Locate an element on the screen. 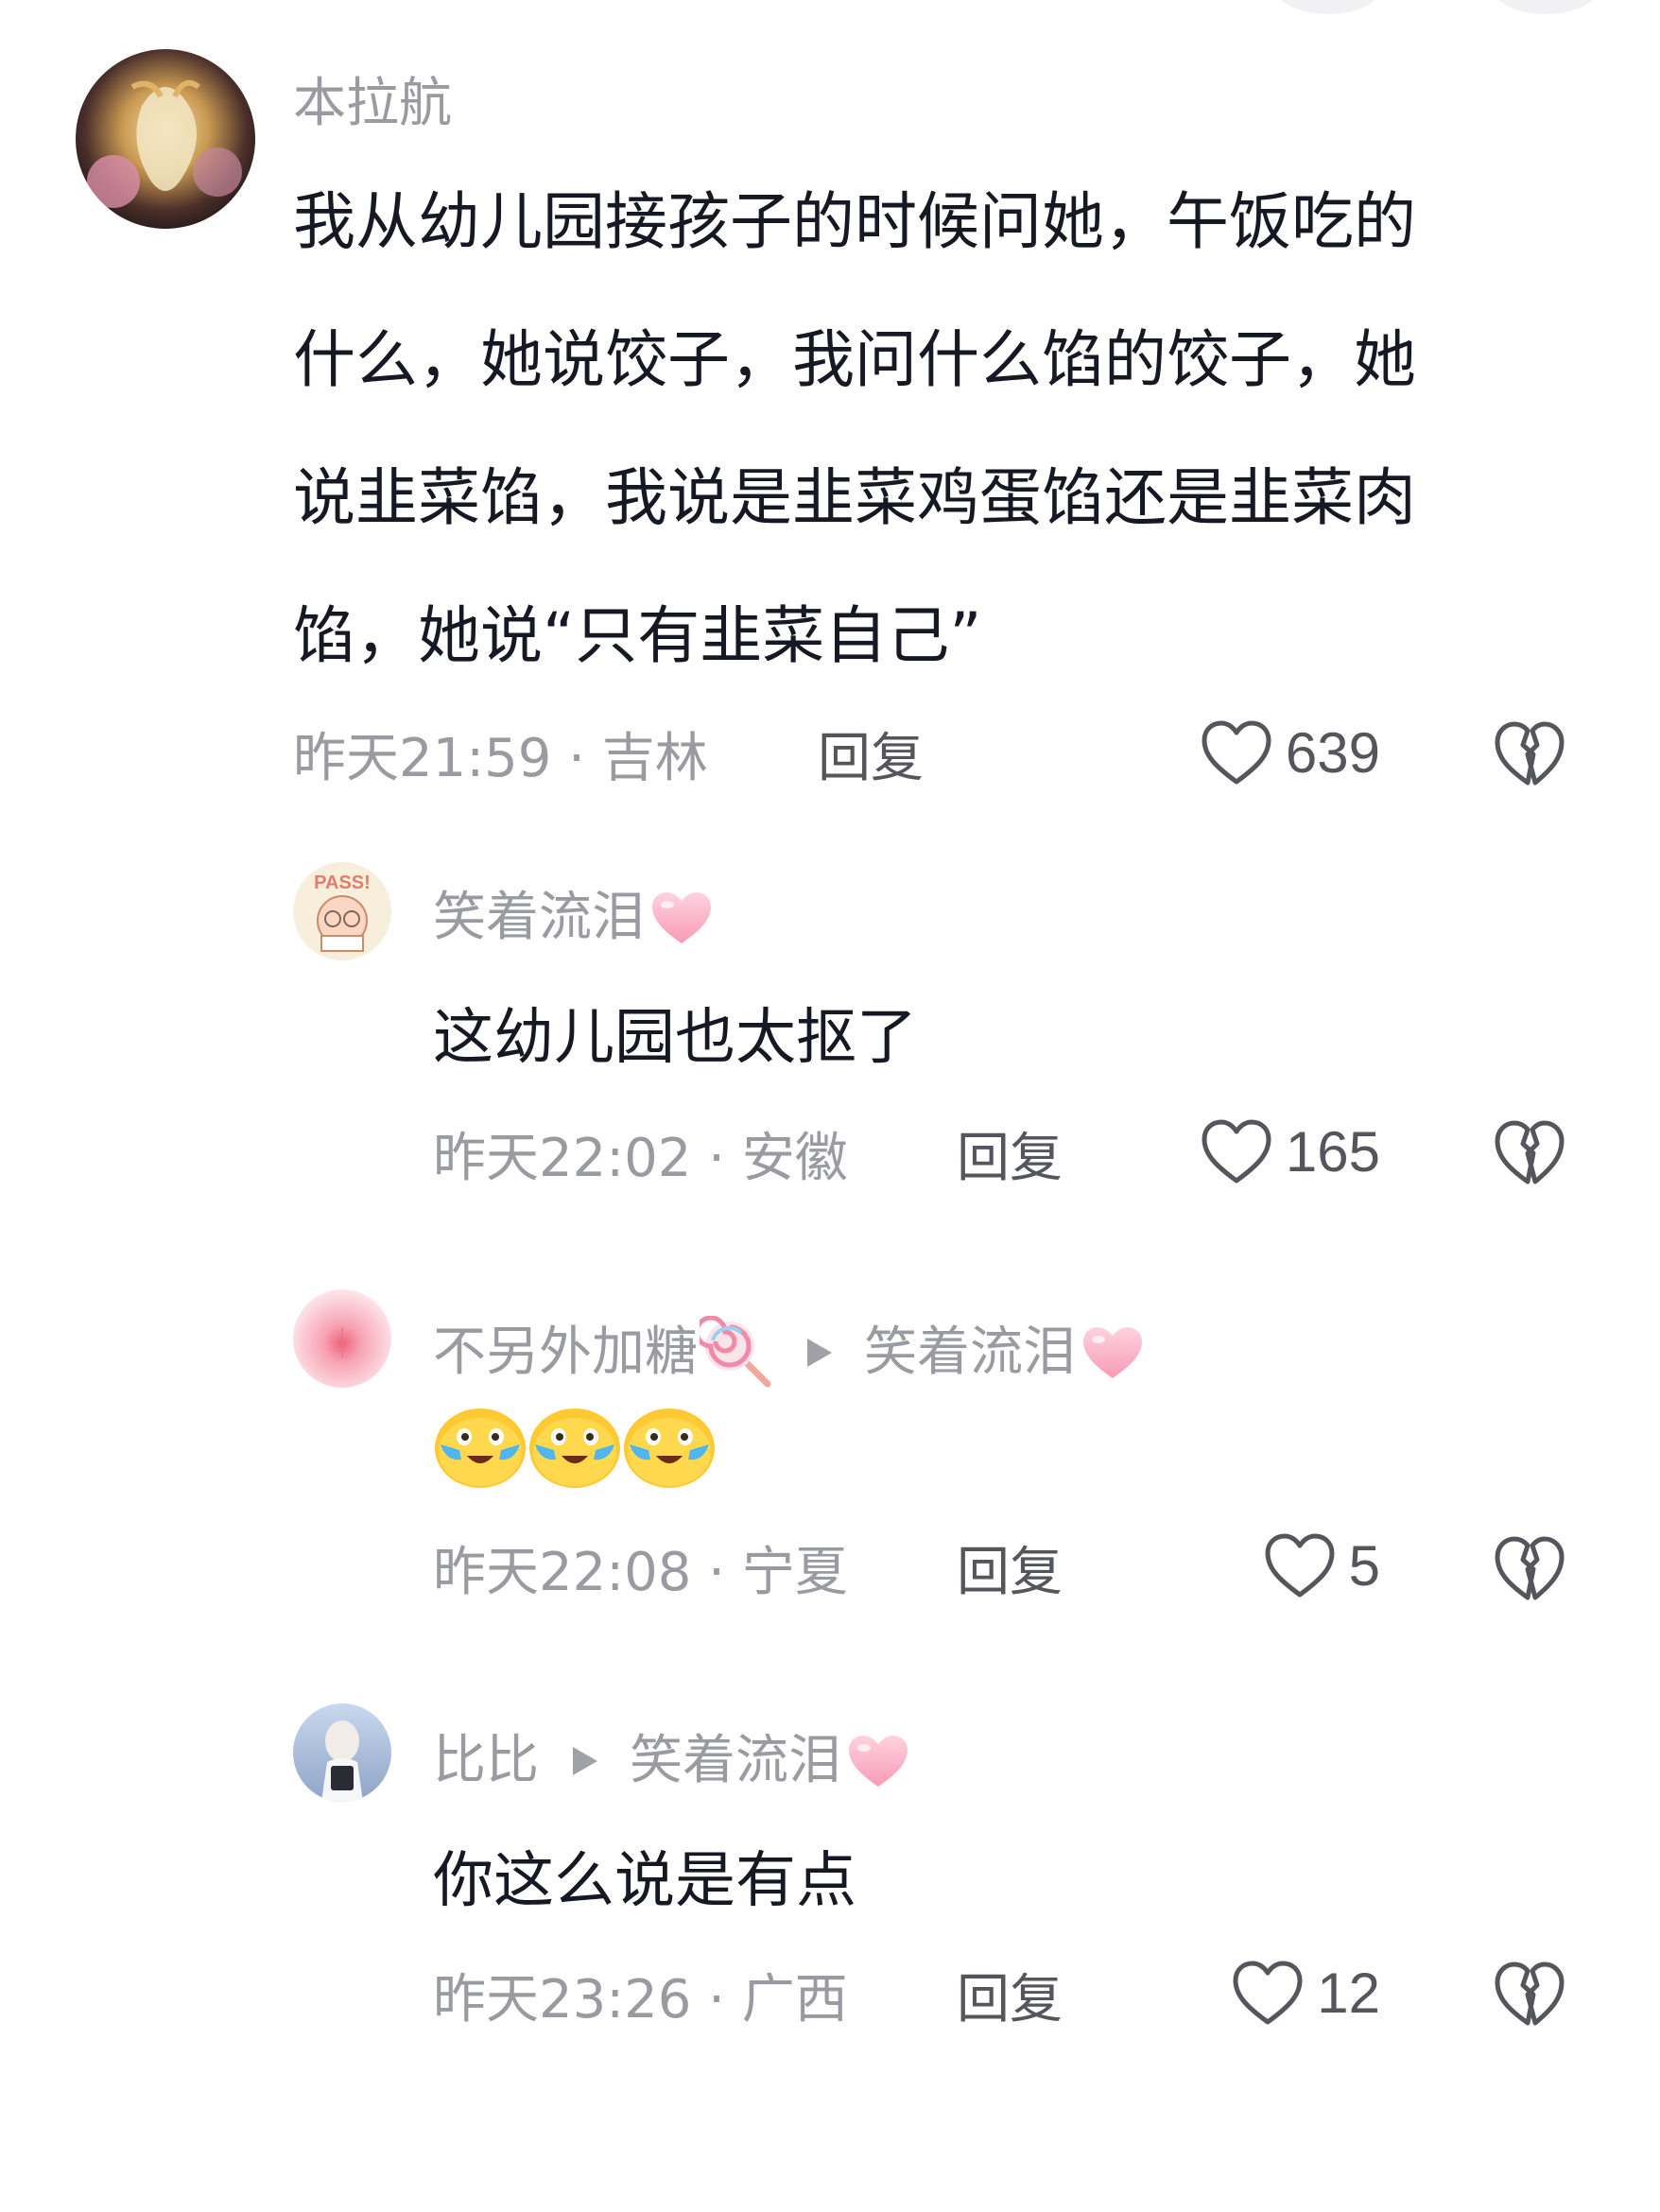  like-button: 5 is located at coordinates (1271, 1565).